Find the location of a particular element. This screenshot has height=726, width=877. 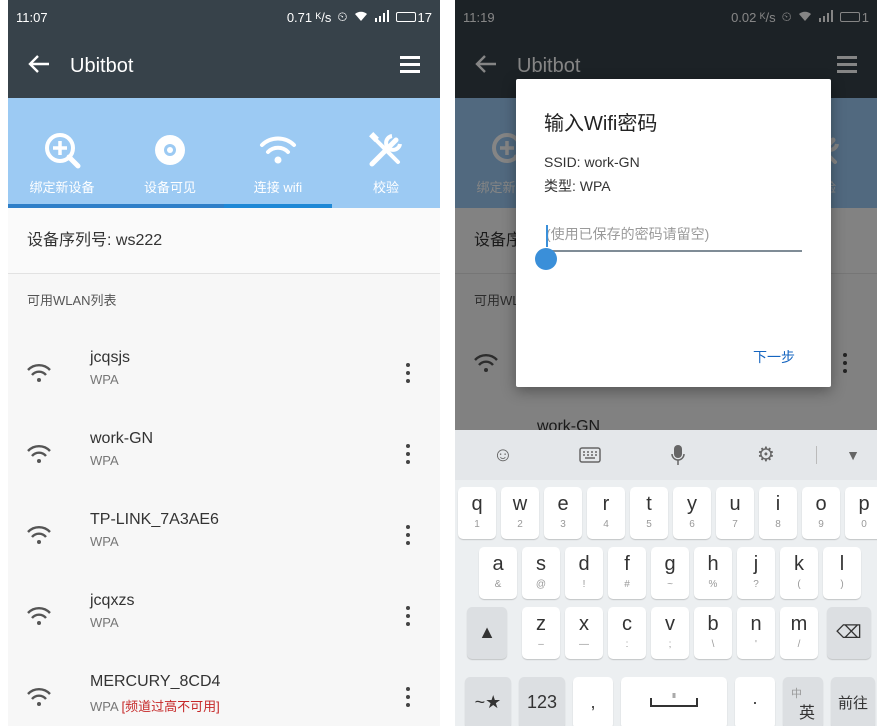

key-s: s @ is located at coordinates (541, 573).